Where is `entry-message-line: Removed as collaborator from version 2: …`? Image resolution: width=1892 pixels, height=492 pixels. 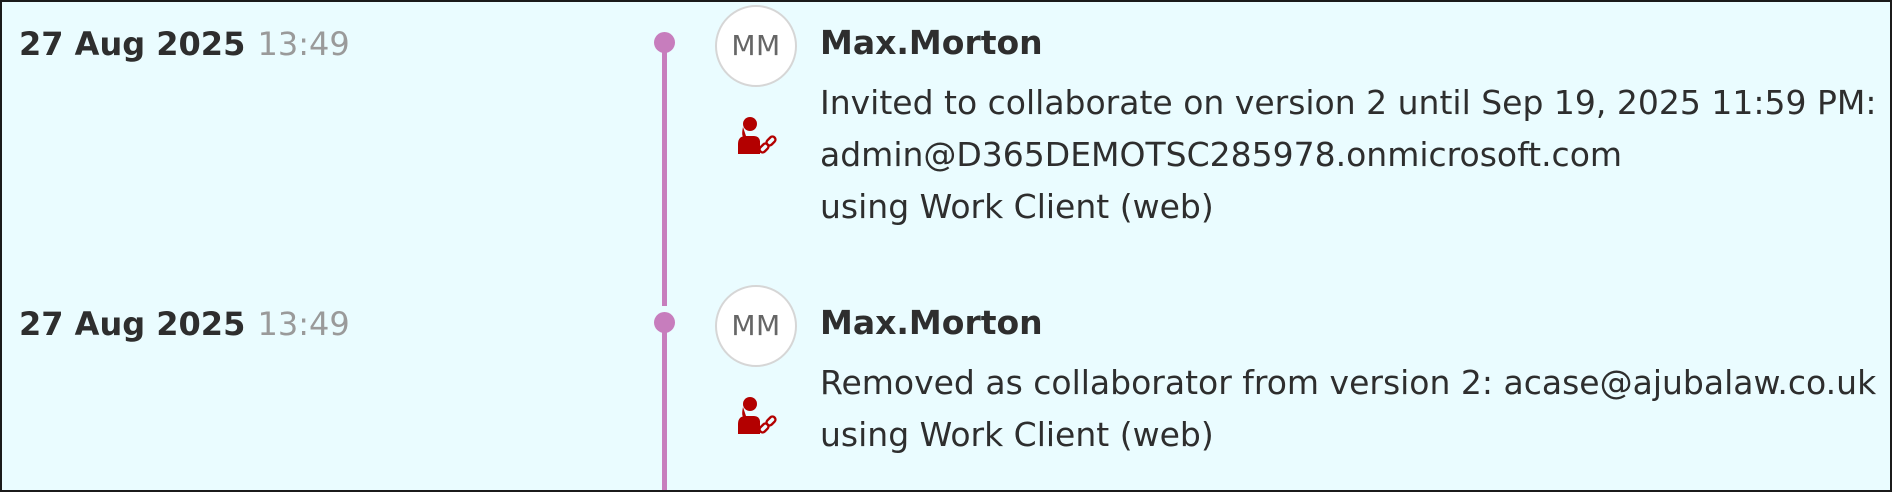 entry-message-line: Removed as collaborator from version 2: … is located at coordinates (1348, 382).